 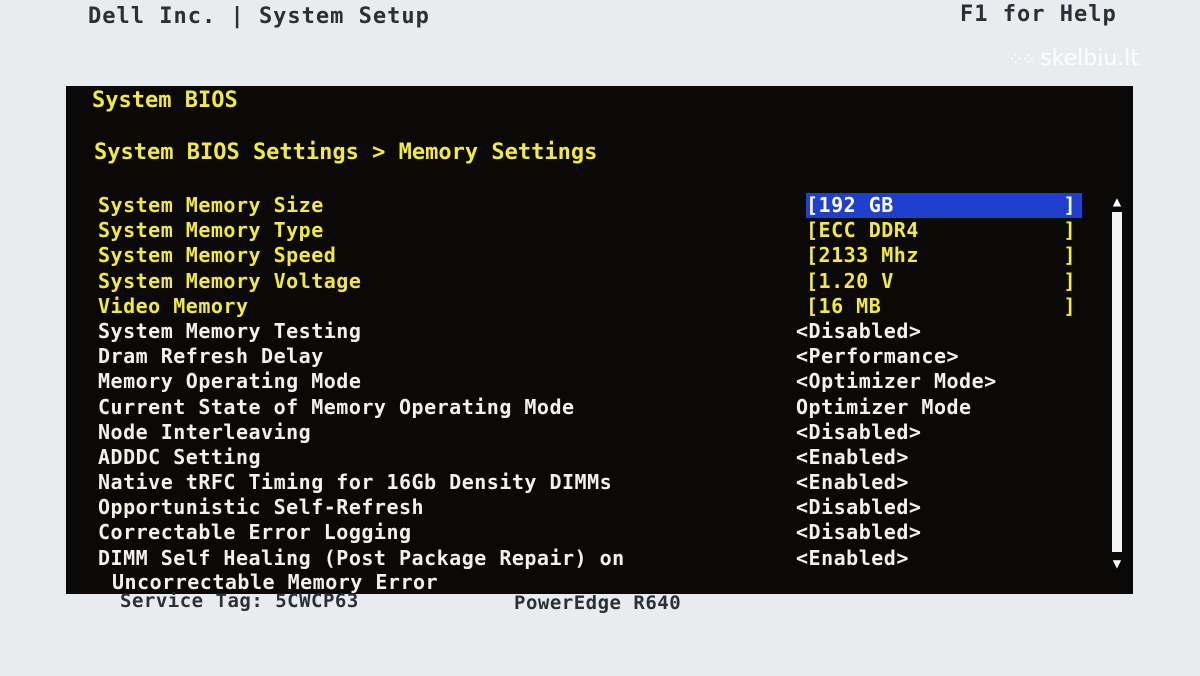 What do you see at coordinates (180, 456) in the screenshot?
I see `setting-label: ADDDC Setting` at bounding box center [180, 456].